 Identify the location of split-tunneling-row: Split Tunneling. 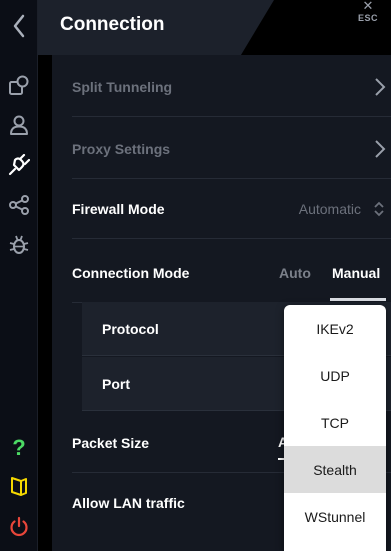
(231, 87).